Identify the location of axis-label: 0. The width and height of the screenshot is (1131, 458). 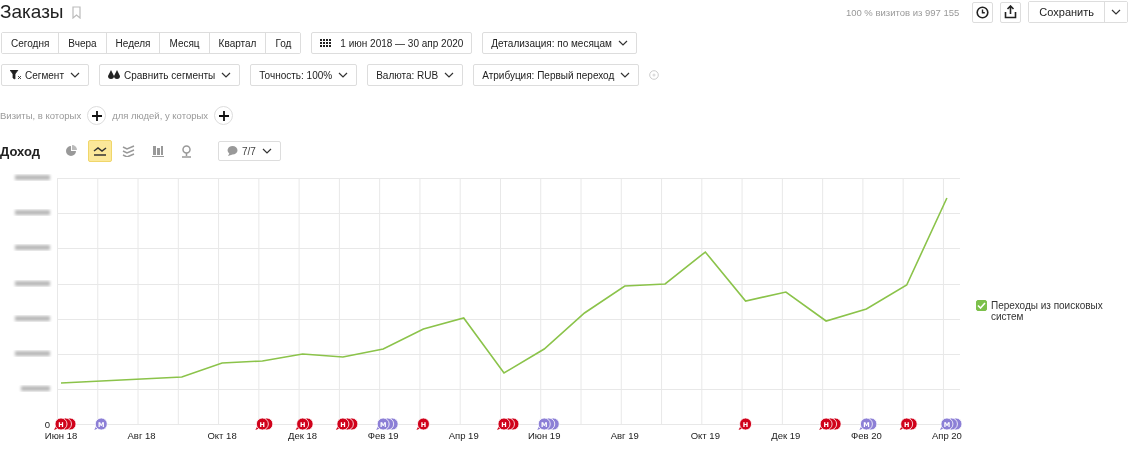
(47, 424).